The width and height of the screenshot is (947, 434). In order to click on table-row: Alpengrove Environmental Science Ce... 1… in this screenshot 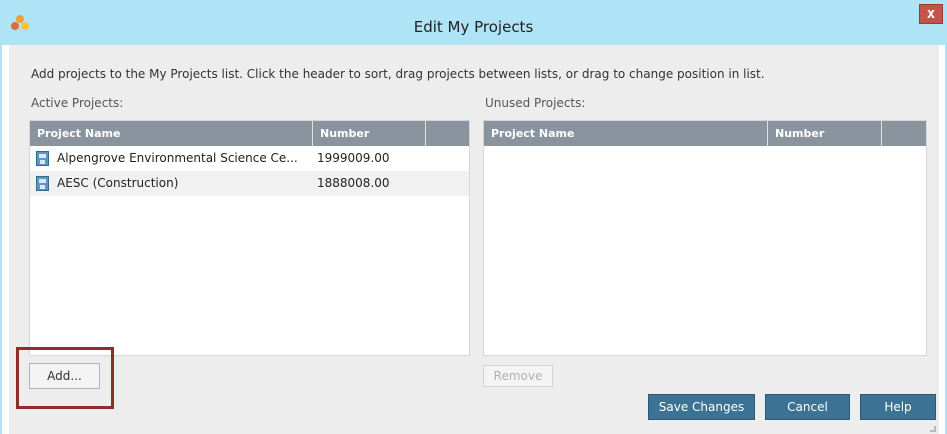, I will do `click(249, 158)`.